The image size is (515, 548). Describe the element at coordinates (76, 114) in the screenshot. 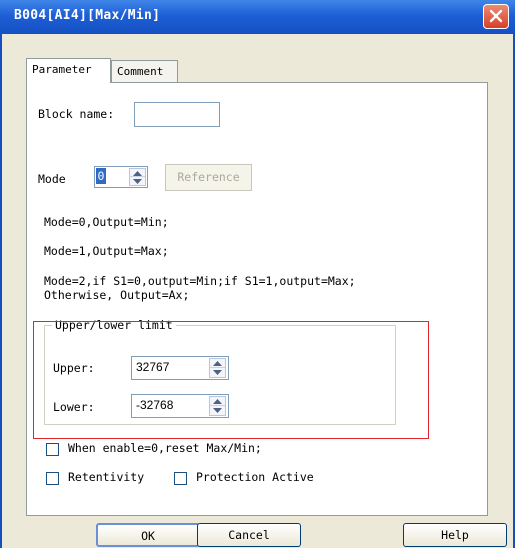

I see `block-name-label: Block name:` at that location.